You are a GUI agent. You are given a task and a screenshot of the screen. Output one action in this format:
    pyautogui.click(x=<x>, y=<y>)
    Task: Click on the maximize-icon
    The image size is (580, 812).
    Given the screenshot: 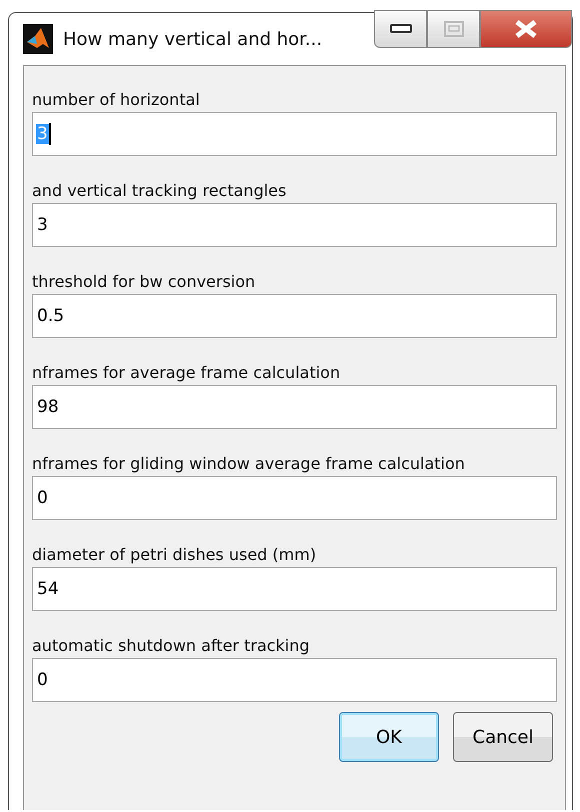 What is the action you would take?
    pyautogui.click(x=453, y=29)
    